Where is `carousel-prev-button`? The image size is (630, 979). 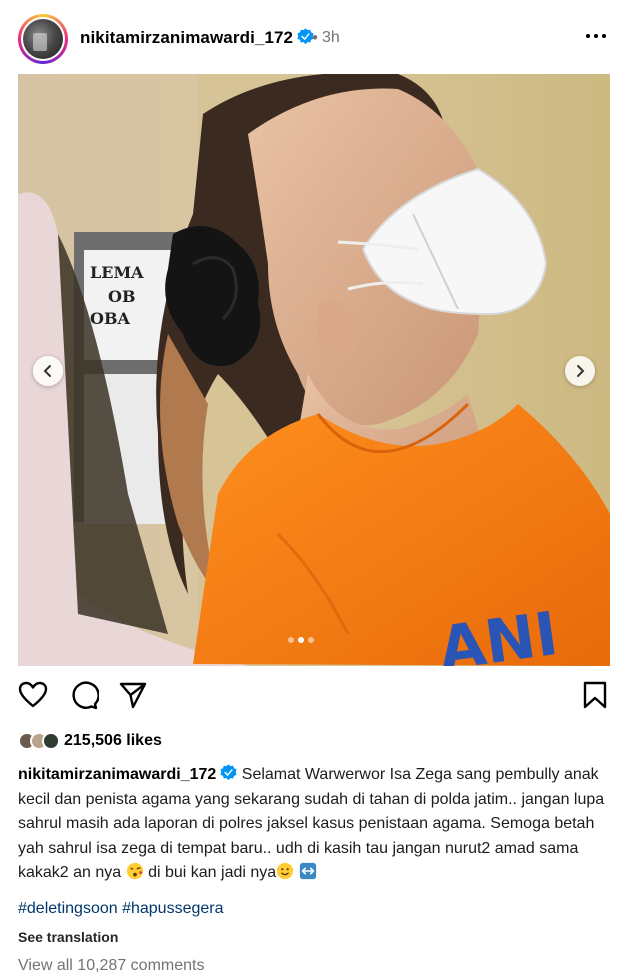 carousel-prev-button is located at coordinates (48, 371).